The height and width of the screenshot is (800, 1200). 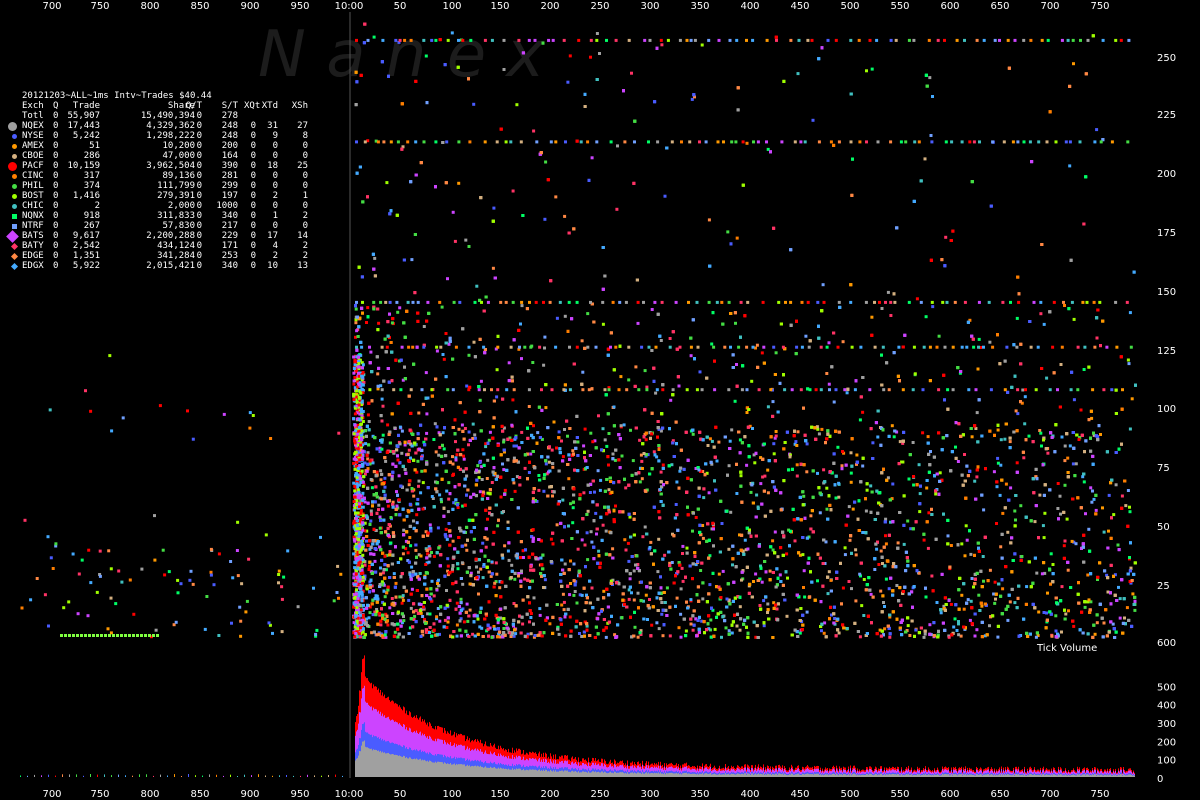 I want to click on y-tick-label: 50, so click(x=1163, y=527).